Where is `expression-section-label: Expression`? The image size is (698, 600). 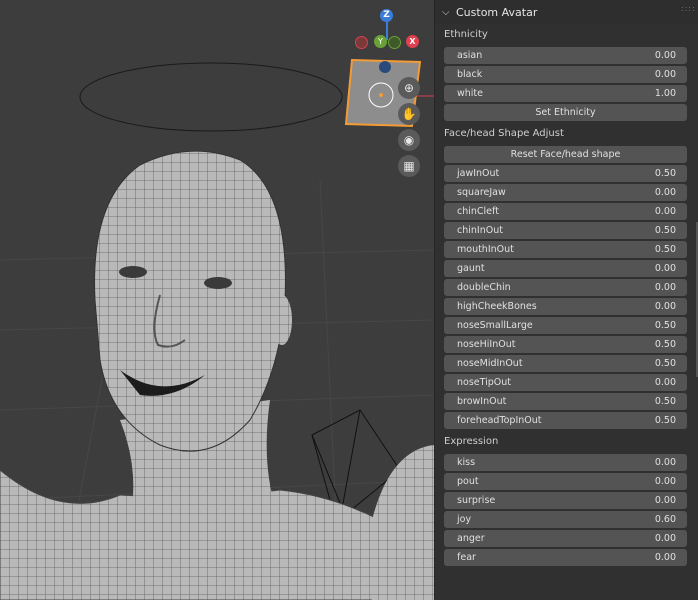 expression-section-label: Expression is located at coordinates (471, 441).